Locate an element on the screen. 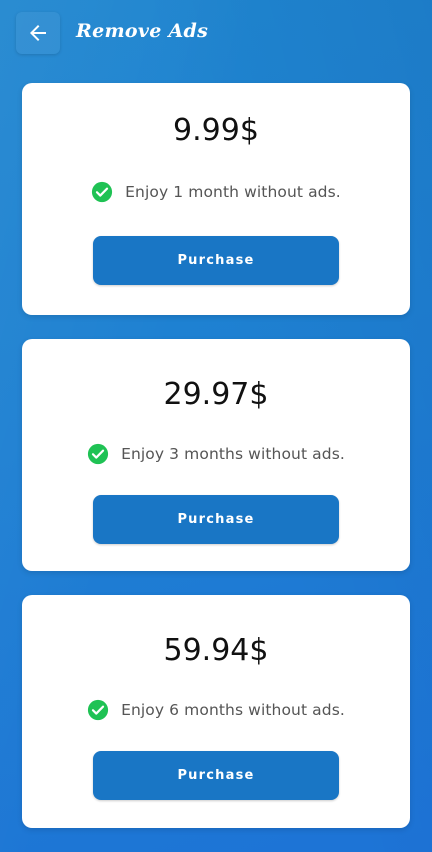 The height and width of the screenshot is (852, 432). purchase-button-1-month: Purchase is located at coordinates (216, 260).